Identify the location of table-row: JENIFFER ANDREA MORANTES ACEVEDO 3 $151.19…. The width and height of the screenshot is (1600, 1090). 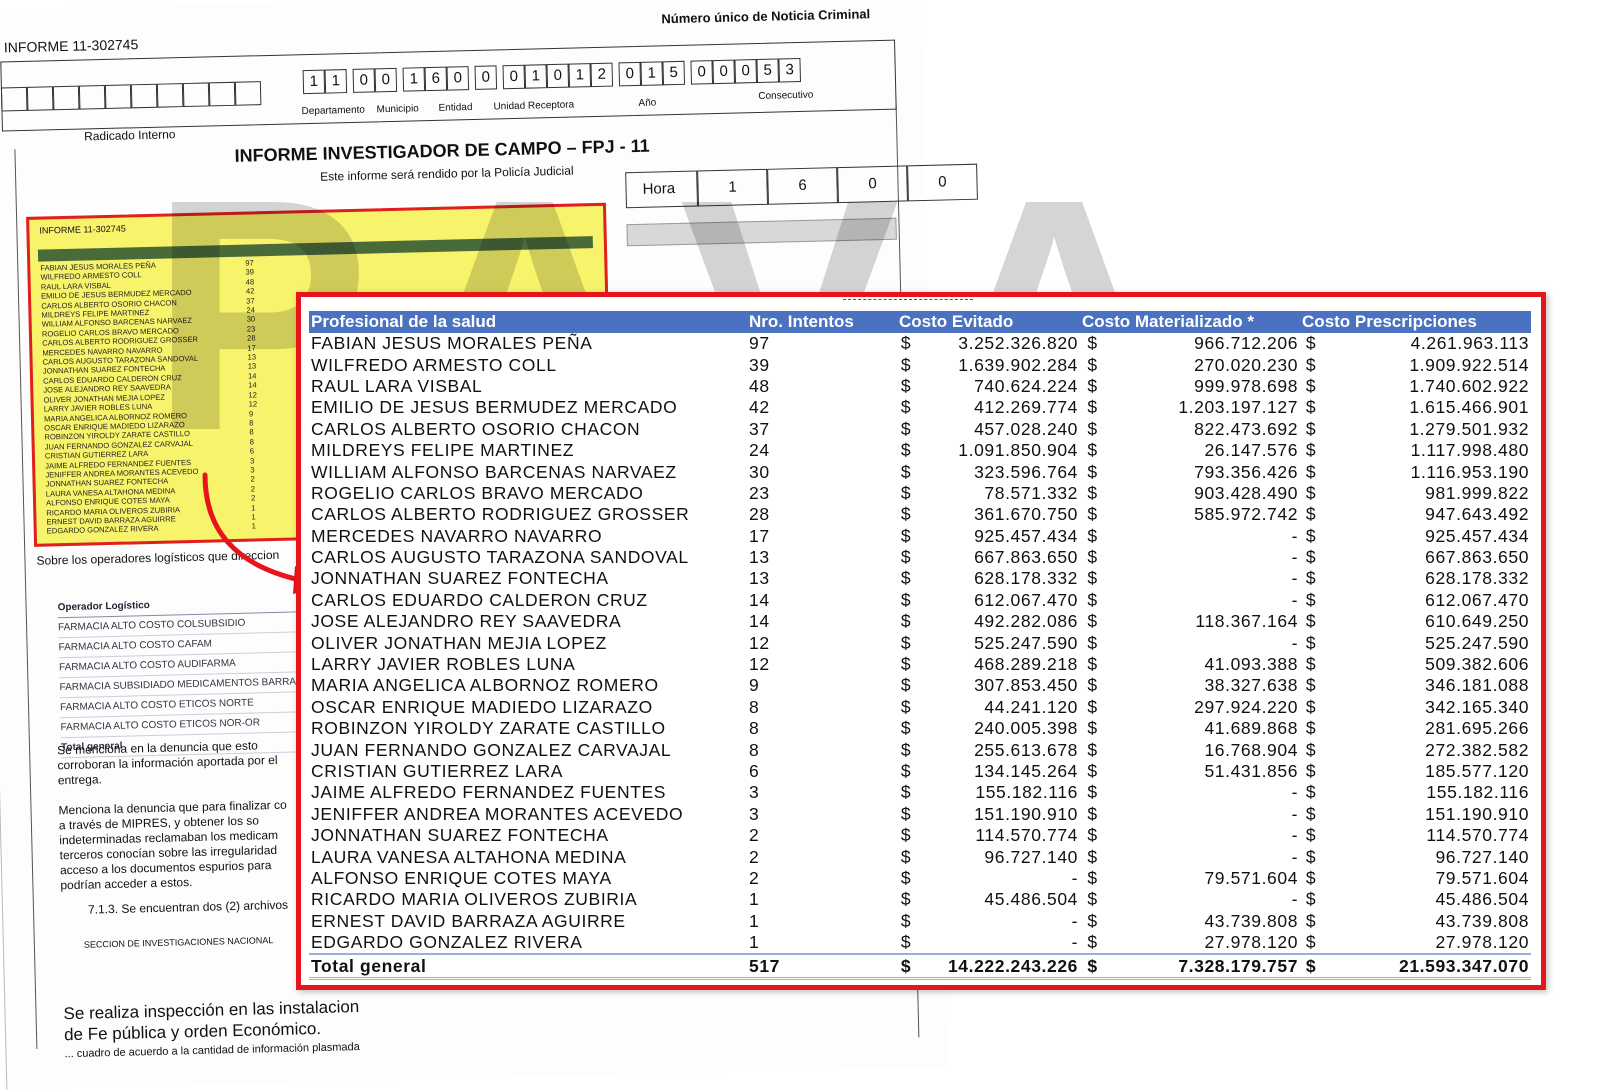
(920, 814).